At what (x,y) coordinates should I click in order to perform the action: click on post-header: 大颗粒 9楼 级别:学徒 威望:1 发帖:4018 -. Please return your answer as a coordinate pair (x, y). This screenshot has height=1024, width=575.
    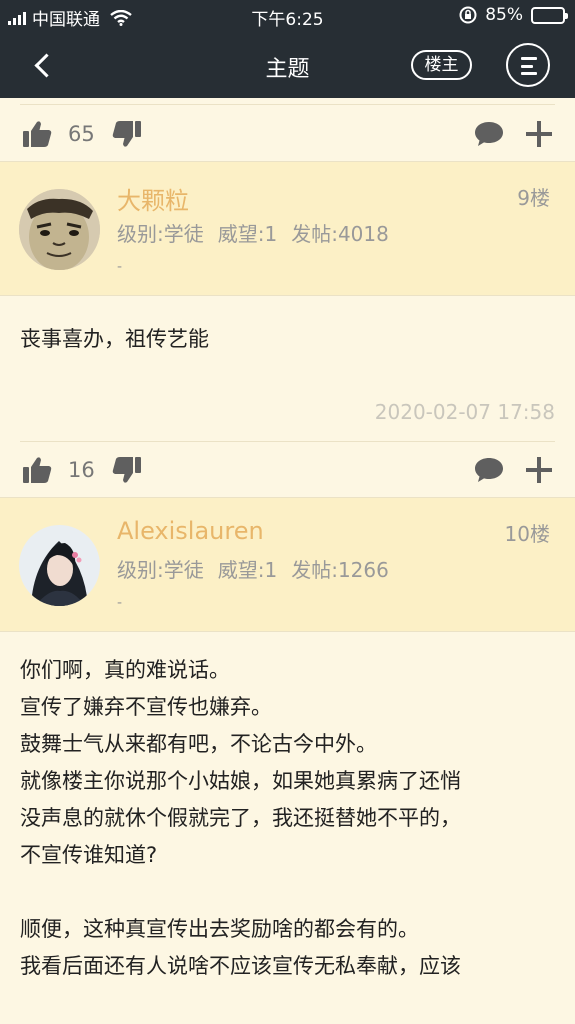
    Looking at the image, I should click on (287, 228).